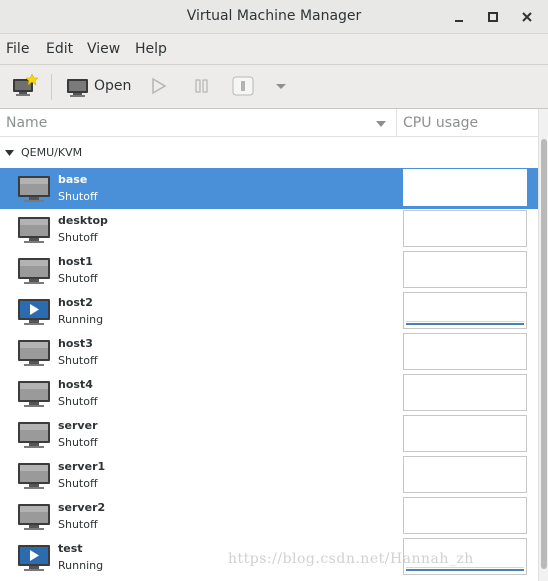  Describe the element at coordinates (82, 507) in the screenshot. I see `vm-name: server2` at that location.